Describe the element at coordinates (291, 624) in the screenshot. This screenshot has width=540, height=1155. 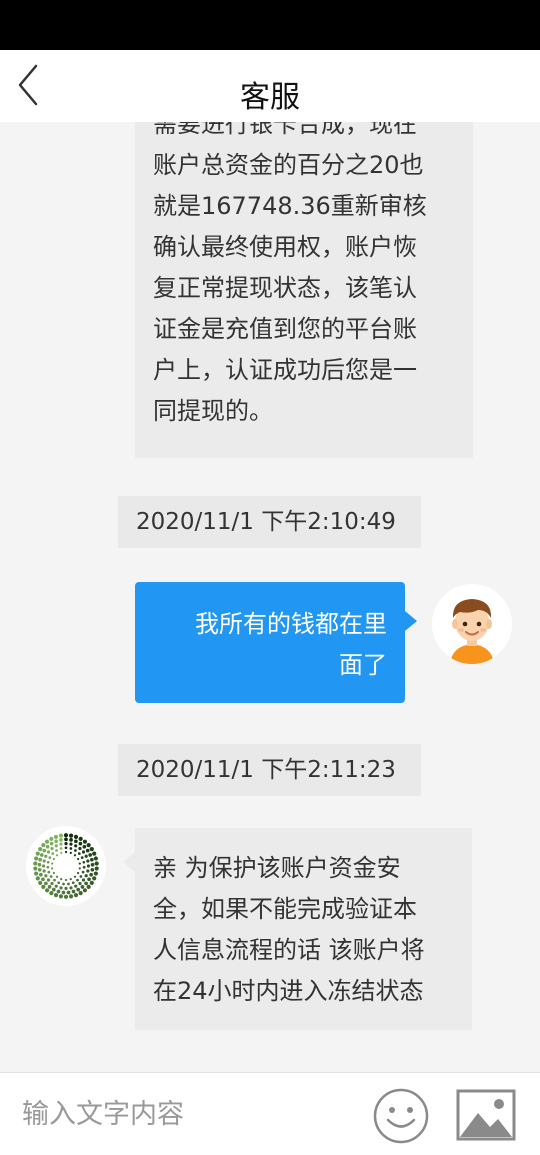
I see `message-line: 我所有的钱都在里` at that location.